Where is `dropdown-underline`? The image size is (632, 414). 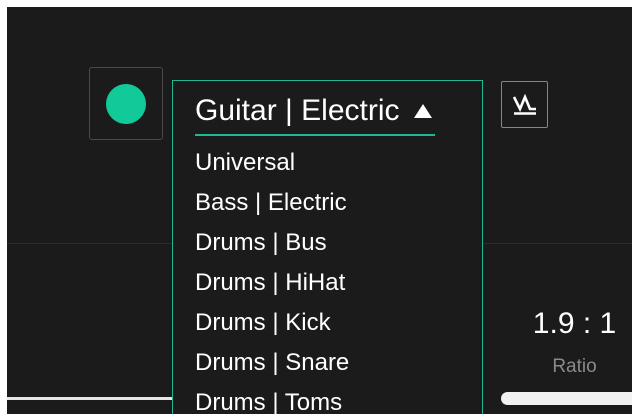 dropdown-underline is located at coordinates (315, 135).